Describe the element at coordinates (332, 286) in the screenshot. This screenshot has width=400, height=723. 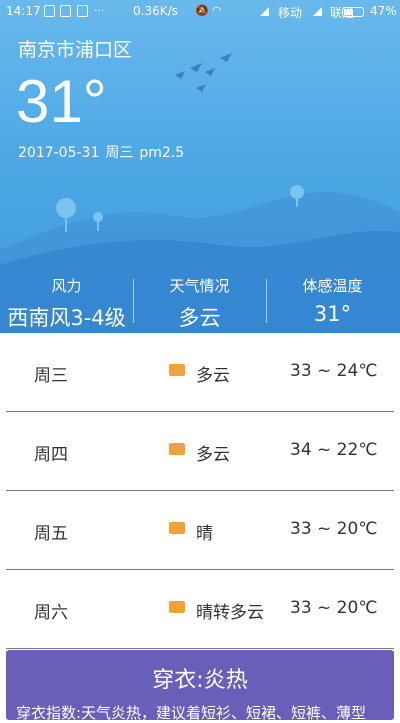
I see `stat-feels-like-label: 体感温度` at that location.